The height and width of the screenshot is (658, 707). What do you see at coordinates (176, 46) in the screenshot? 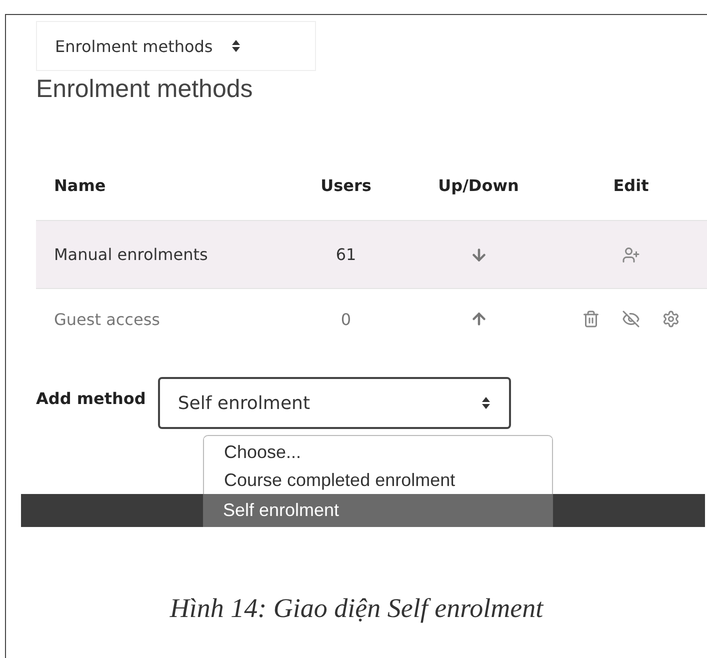
I see `page-select: Enrolment methods` at bounding box center [176, 46].